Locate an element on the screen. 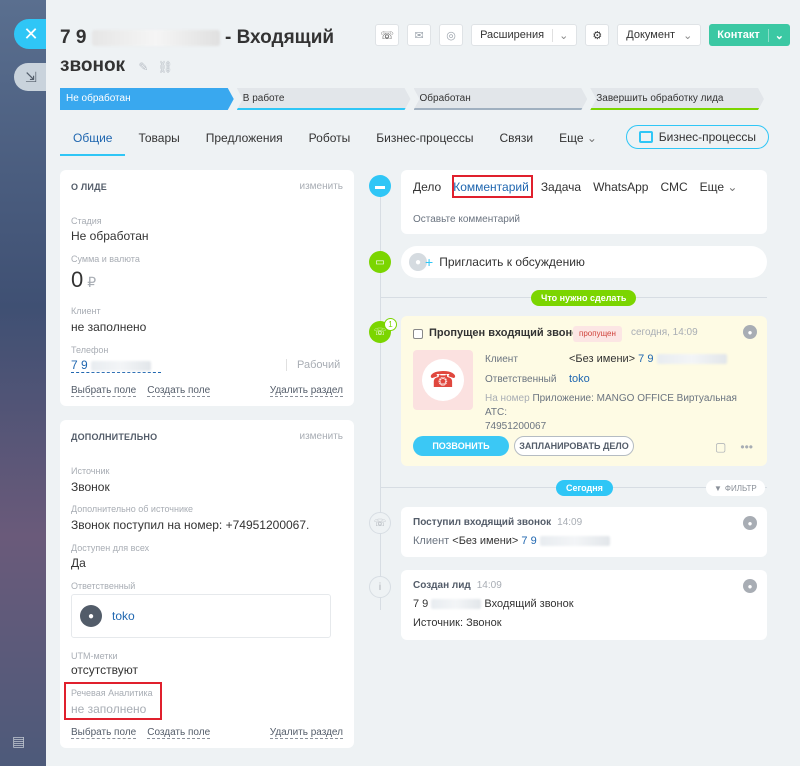 The height and width of the screenshot is (766, 800). comment-input: Оставьте комментарий is located at coordinates (466, 219).